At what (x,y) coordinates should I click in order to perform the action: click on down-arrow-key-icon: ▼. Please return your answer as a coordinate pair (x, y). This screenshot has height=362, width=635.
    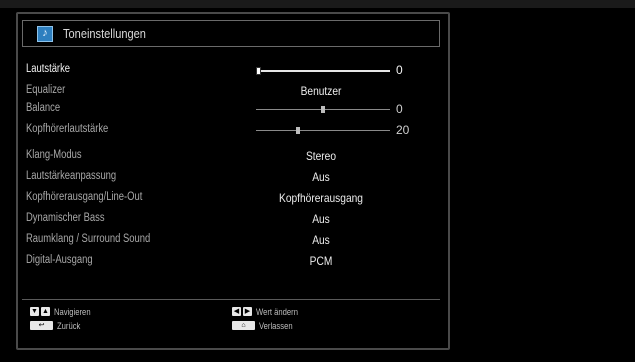
    Looking at the image, I should click on (34, 311).